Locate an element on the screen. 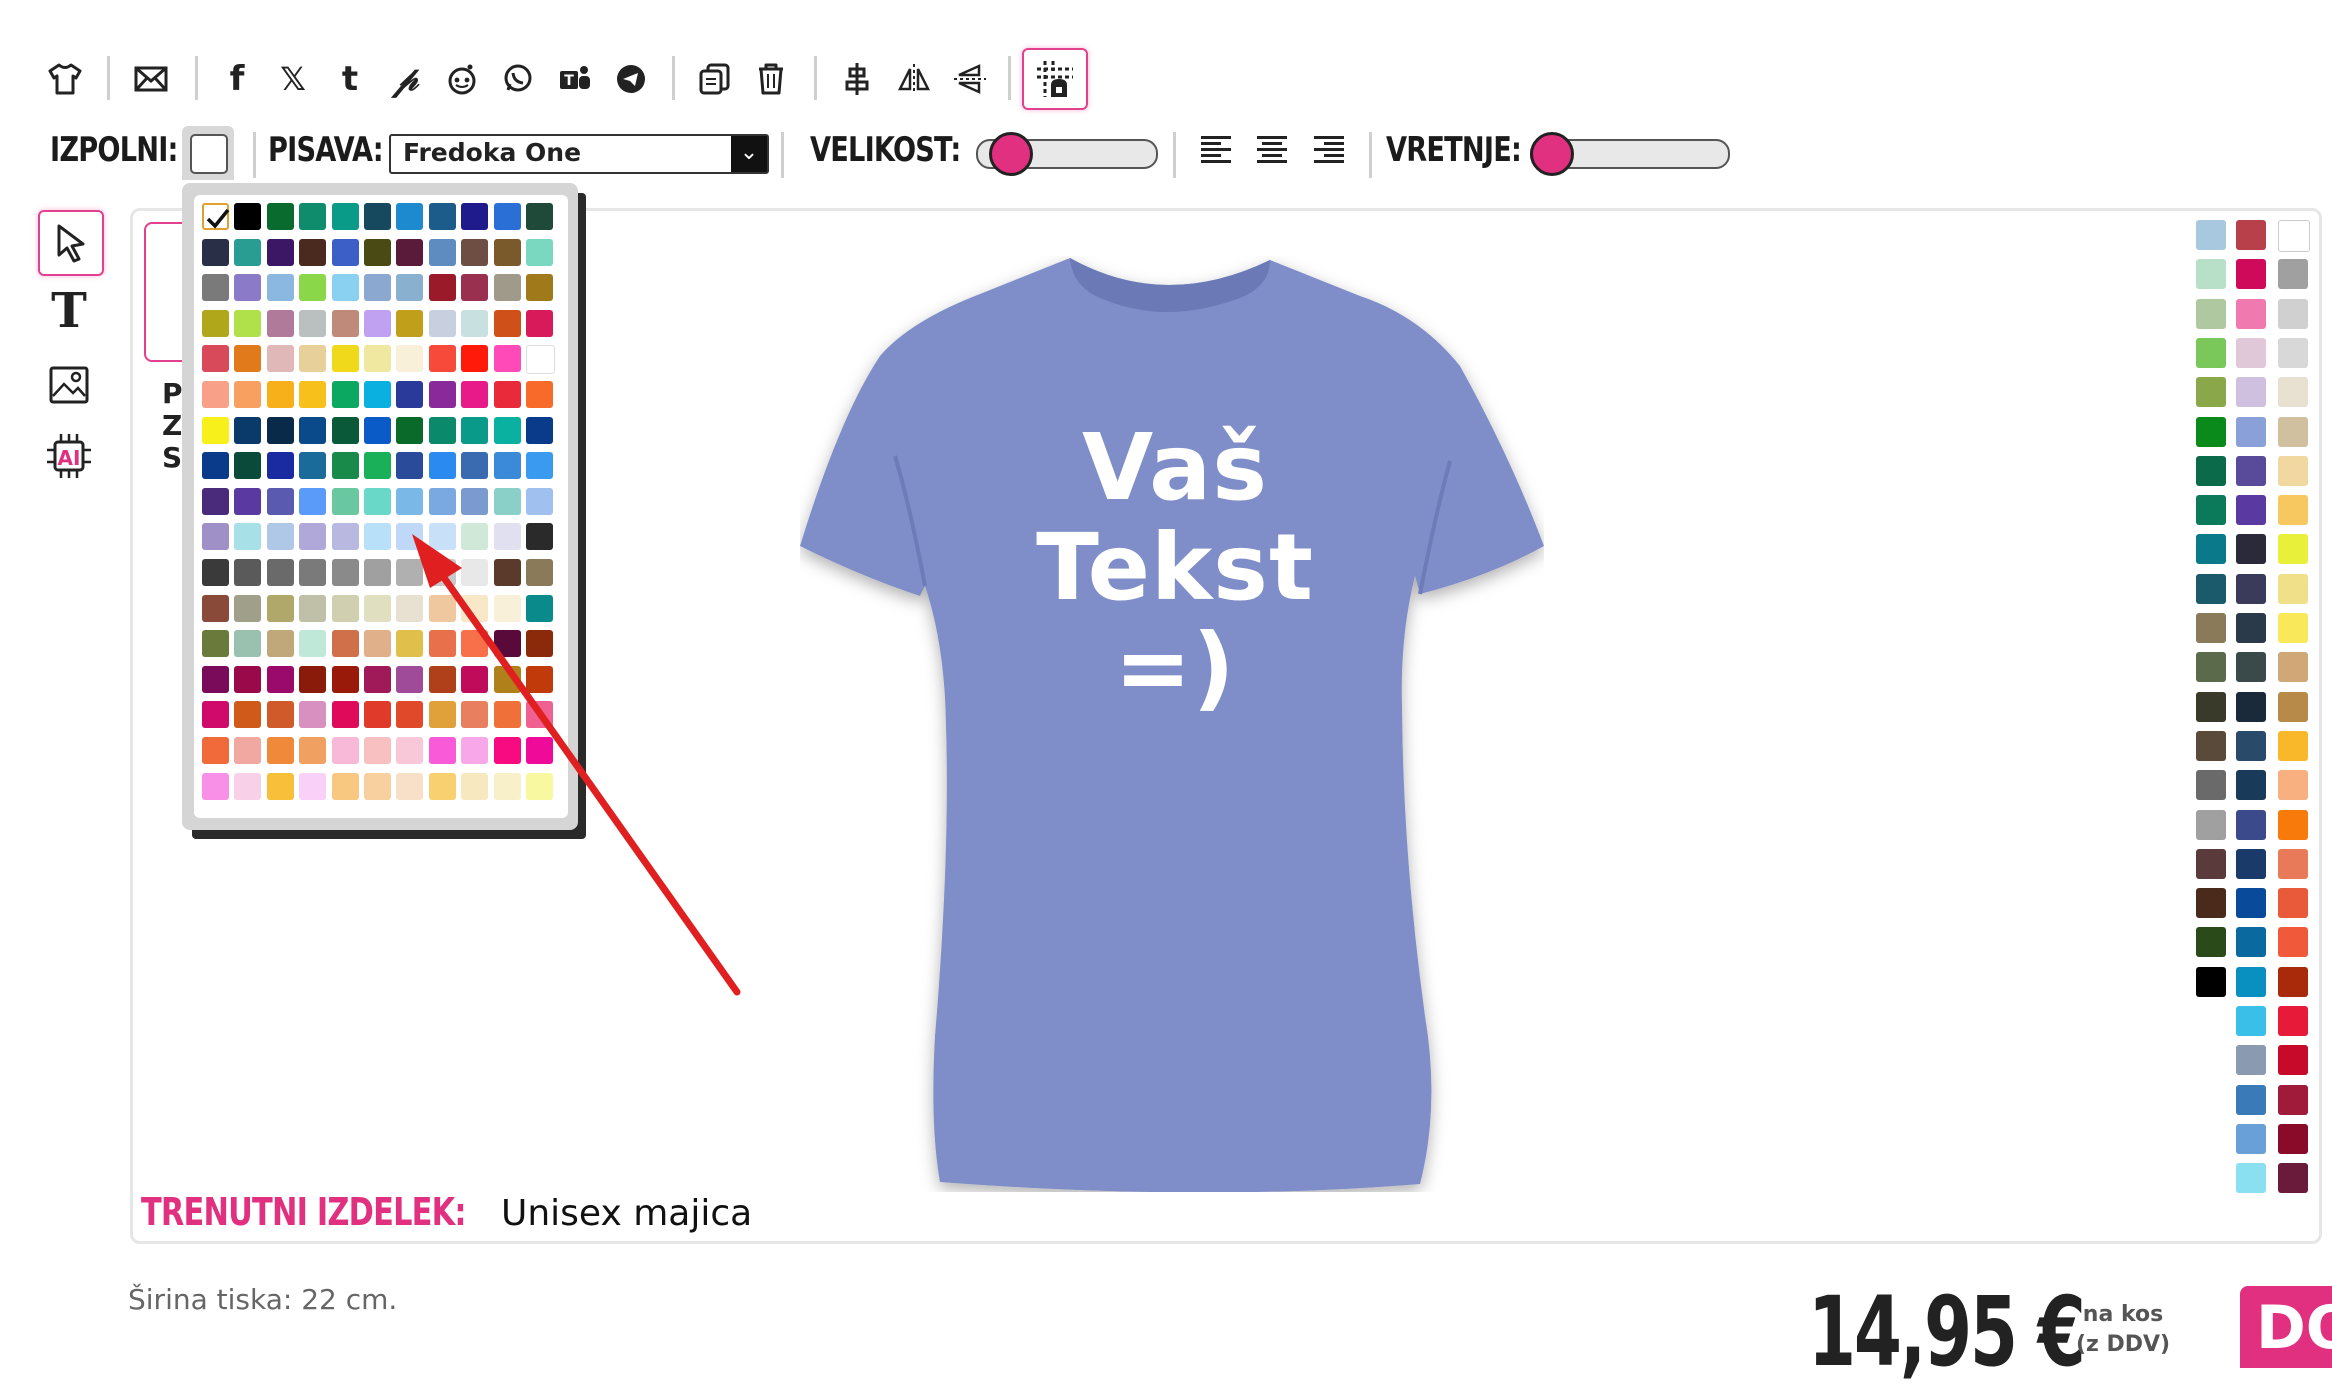 This screenshot has height=1388, width=2332. mail-icon is located at coordinates (151, 79).